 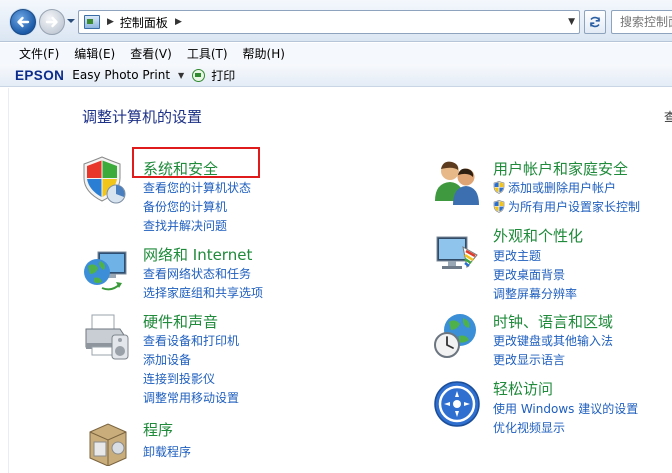 What do you see at coordinates (457, 181) in the screenshot?
I see `users-icon` at bounding box center [457, 181].